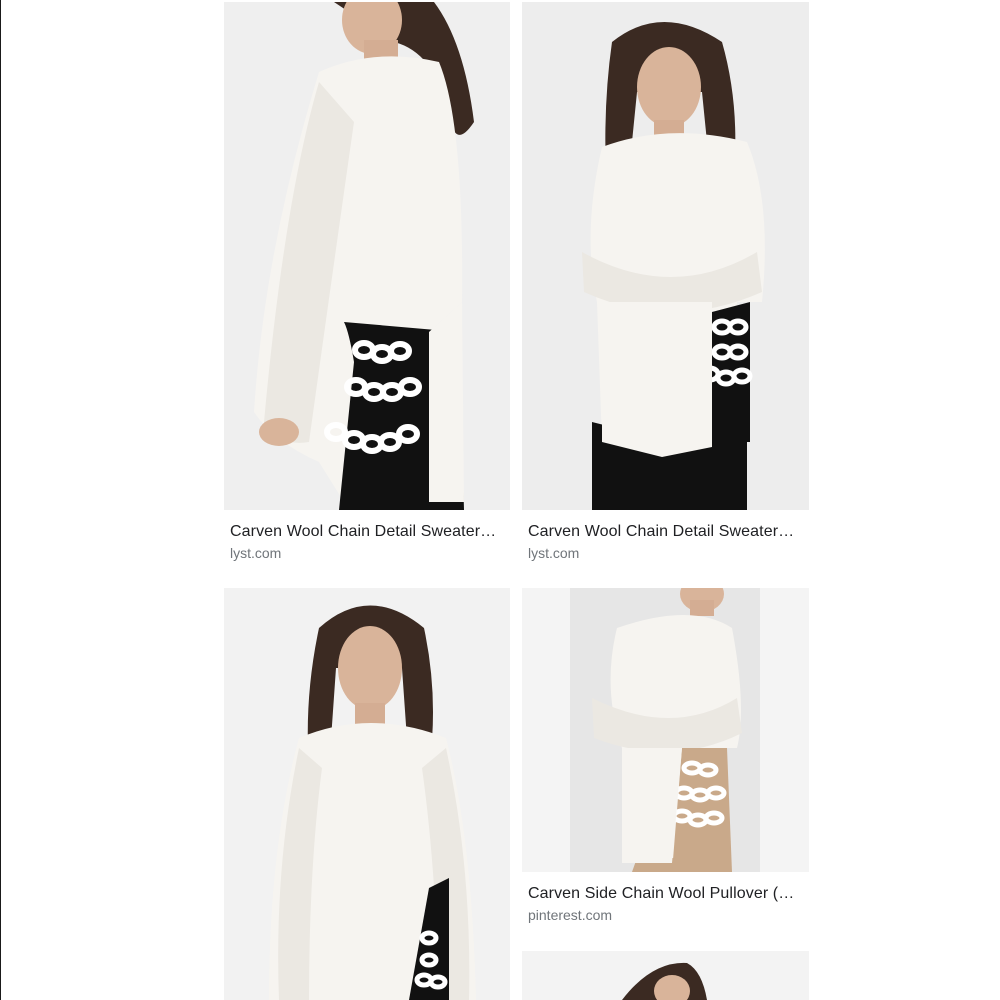  Describe the element at coordinates (668, 915) in the screenshot. I see `result-source: pinterest.com` at that location.